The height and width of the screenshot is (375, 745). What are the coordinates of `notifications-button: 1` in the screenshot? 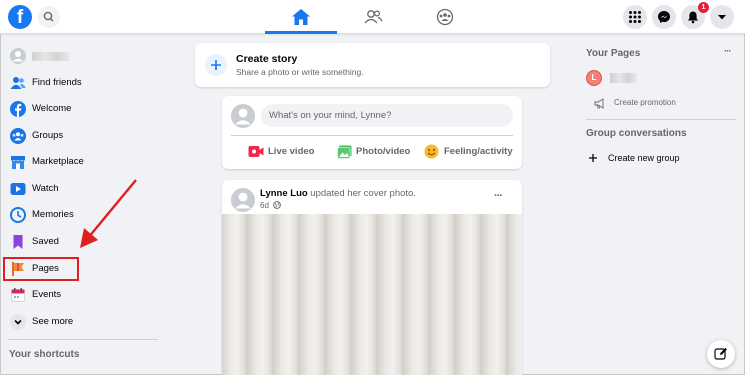 It's located at (695, 15).